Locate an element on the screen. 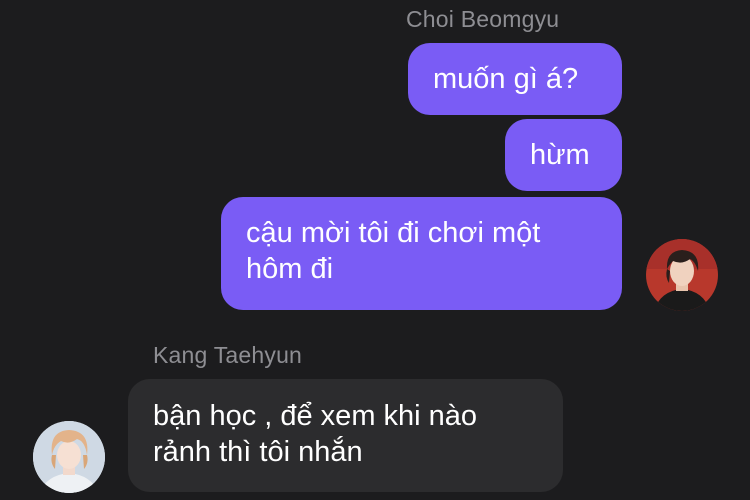 The width and height of the screenshot is (750, 500). avatar-photo-dark-hair-icon is located at coordinates (682, 275).